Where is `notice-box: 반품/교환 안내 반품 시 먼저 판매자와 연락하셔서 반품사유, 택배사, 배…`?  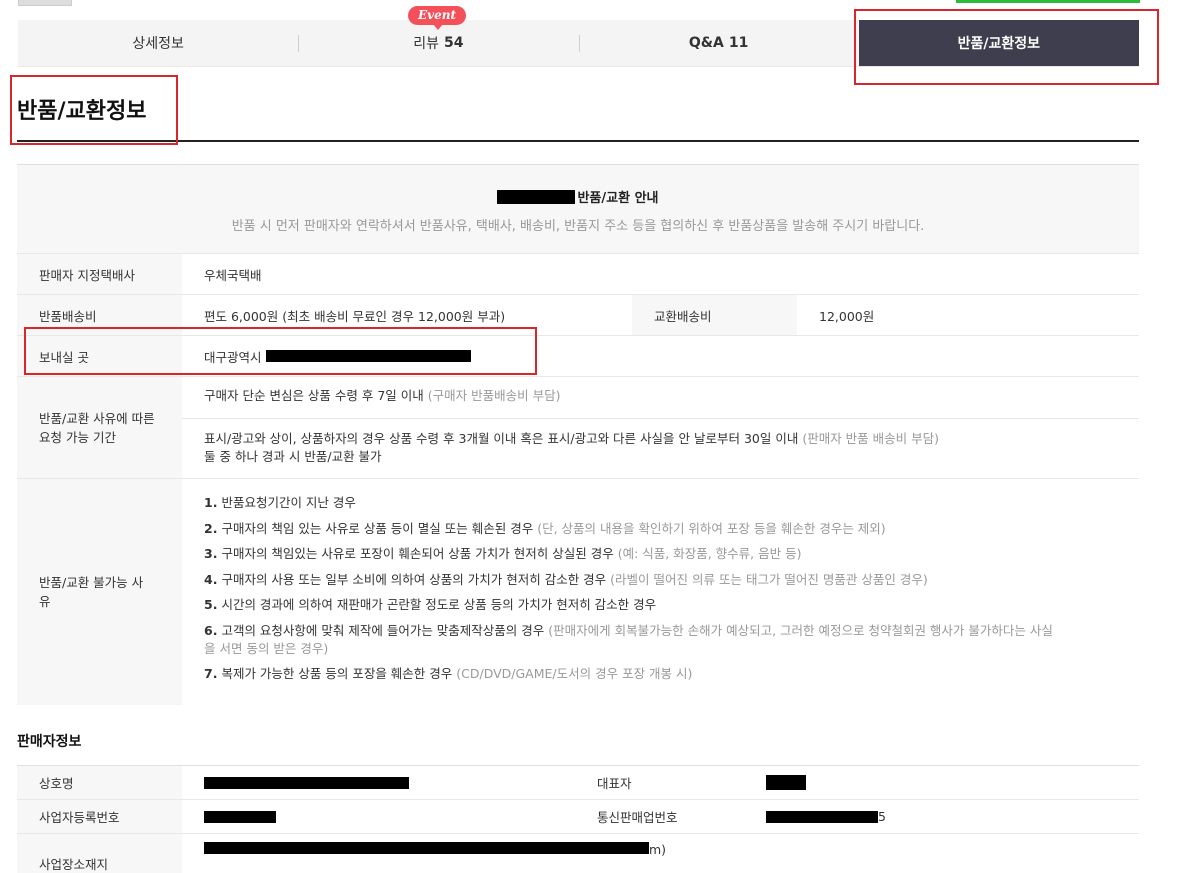
notice-box: 반품/교환 안내 반품 시 먼저 판매자와 연락하셔서 반품사유, 택배사, 배… is located at coordinates (578, 209).